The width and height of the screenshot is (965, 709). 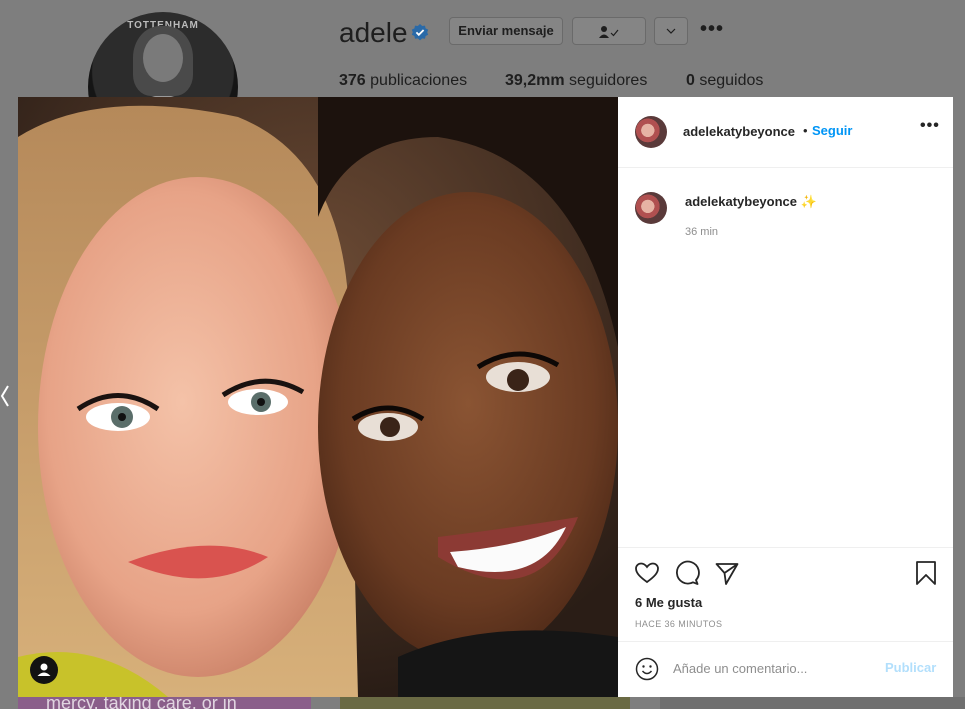 What do you see at coordinates (679, 624) in the screenshot?
I see `post-date: HACE 36 MINUTOS` at bounding box center [679, 624].